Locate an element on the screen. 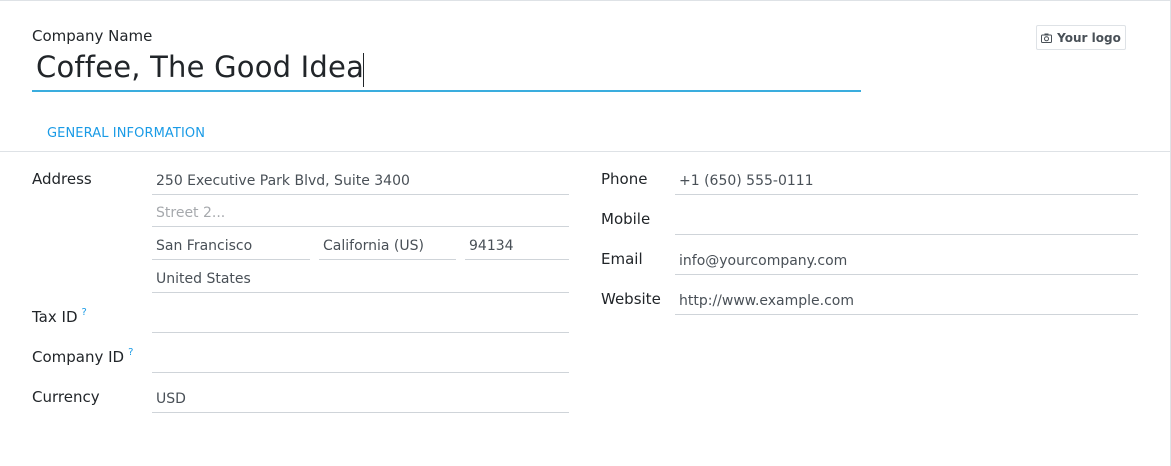 The image size is (1171, 466). company-name-input is located at coordinates (446, 70).